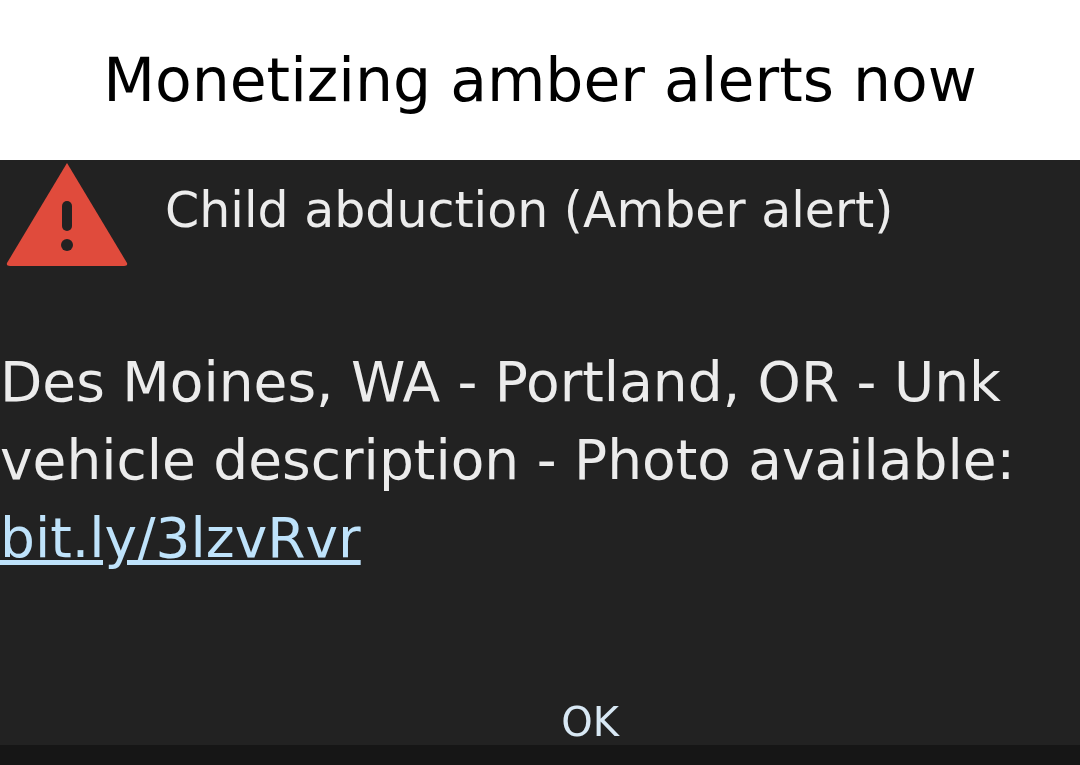 The height and width of the screenshot is (765, 1080). Describe the element at coordinates (529, 210) in the screenshot. I see `alert-title: Child abduction (Amber alert)` at that location.